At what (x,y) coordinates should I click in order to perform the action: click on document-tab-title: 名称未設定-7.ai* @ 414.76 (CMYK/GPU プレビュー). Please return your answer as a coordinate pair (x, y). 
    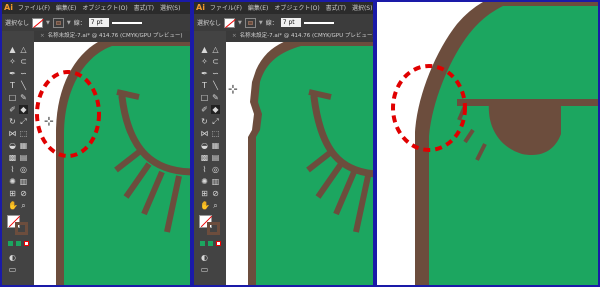
    Looking at the image, I should click on (115, 36).